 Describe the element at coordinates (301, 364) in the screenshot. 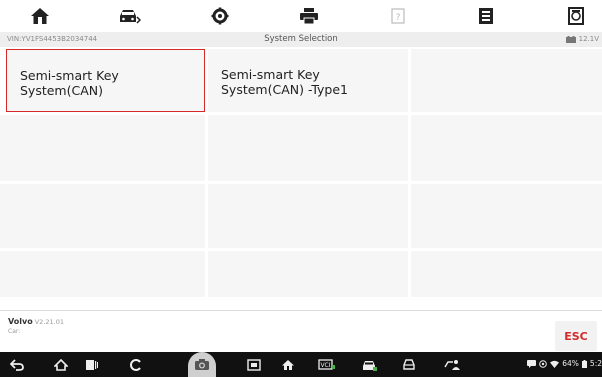

I see `system-nav-bar: VCI 64% 5:2` at that location.